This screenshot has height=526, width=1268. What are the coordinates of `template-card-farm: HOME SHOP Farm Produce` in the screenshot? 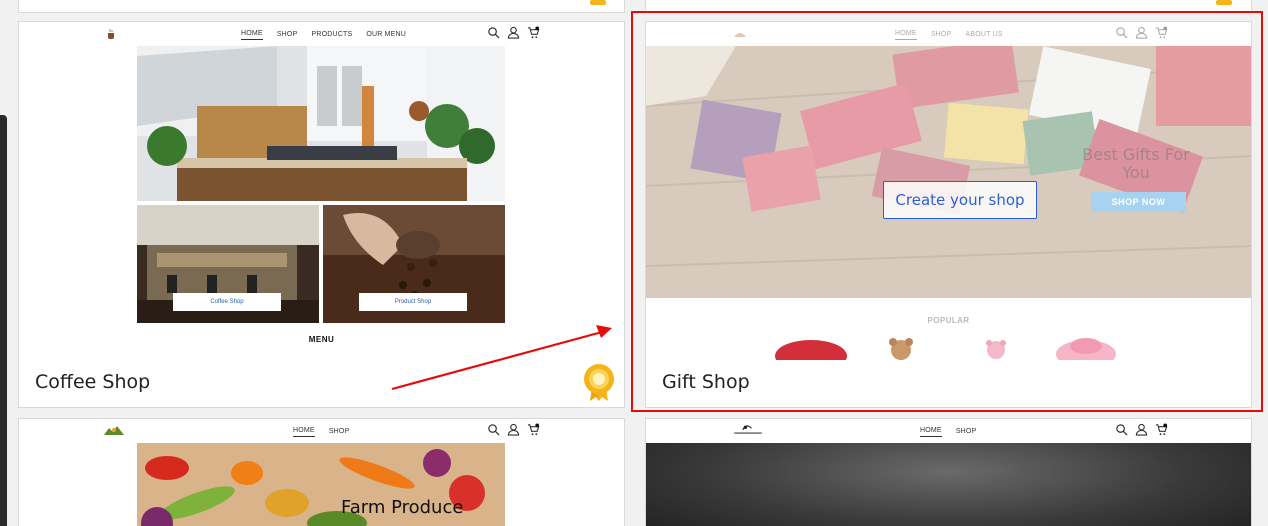 It's located at (321, 472).